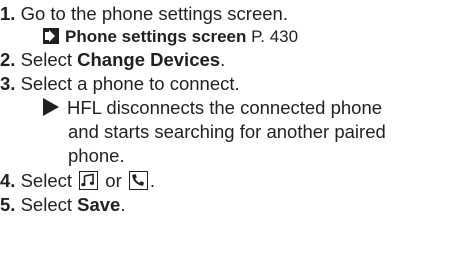  I want to click on note-text: HFL disconnects the connected phone, so click(225, 107).